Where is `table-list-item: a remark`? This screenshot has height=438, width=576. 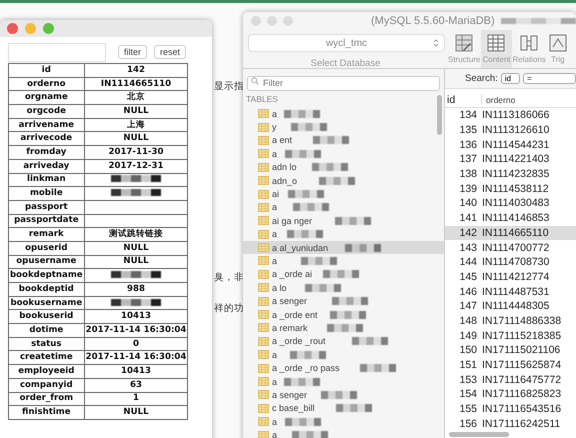
table-list-item: a remark is located at coordinates (343, 328).